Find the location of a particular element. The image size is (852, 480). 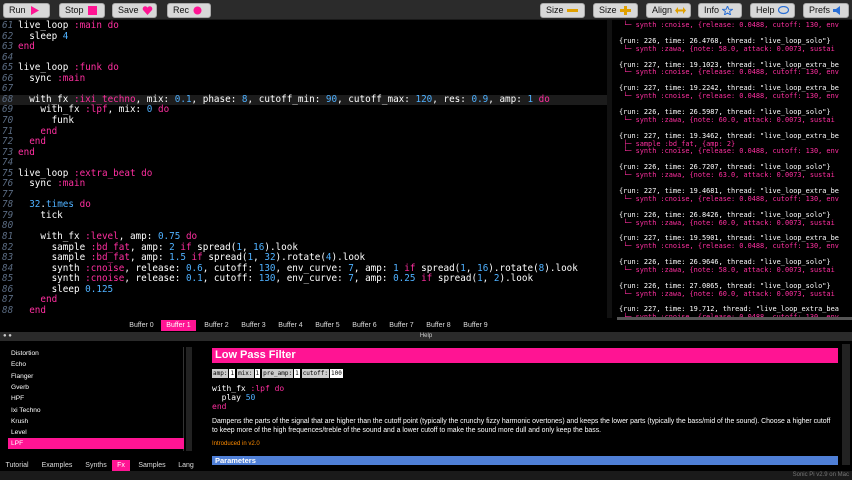

tab-buffer-4: Buffer 4 is located at coordinates (290, 325).